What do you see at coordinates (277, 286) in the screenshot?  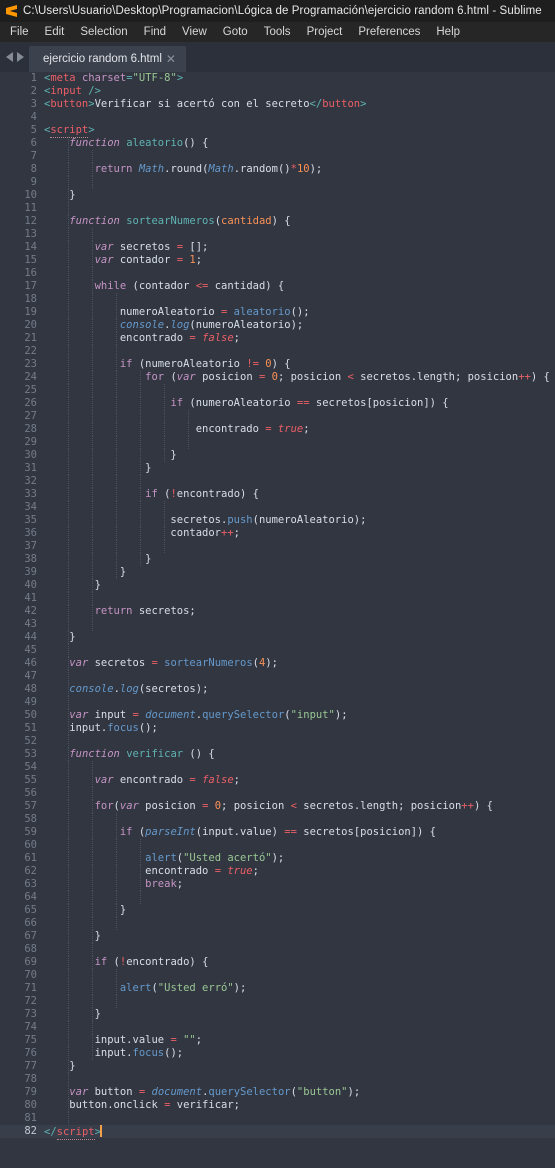 I see `code-line: 17 while (contador <= cantidad) {` at bounding box center [277, 286].